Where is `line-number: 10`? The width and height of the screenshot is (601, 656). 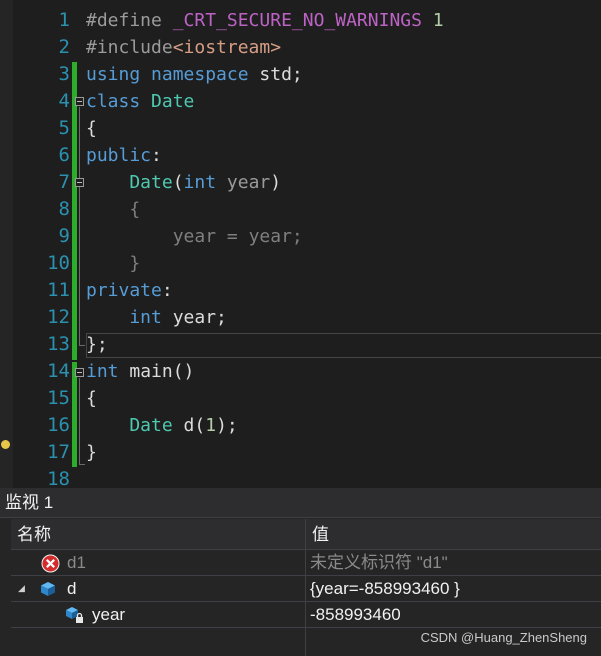
line-number: 10 is located at coordinates (58, 263).